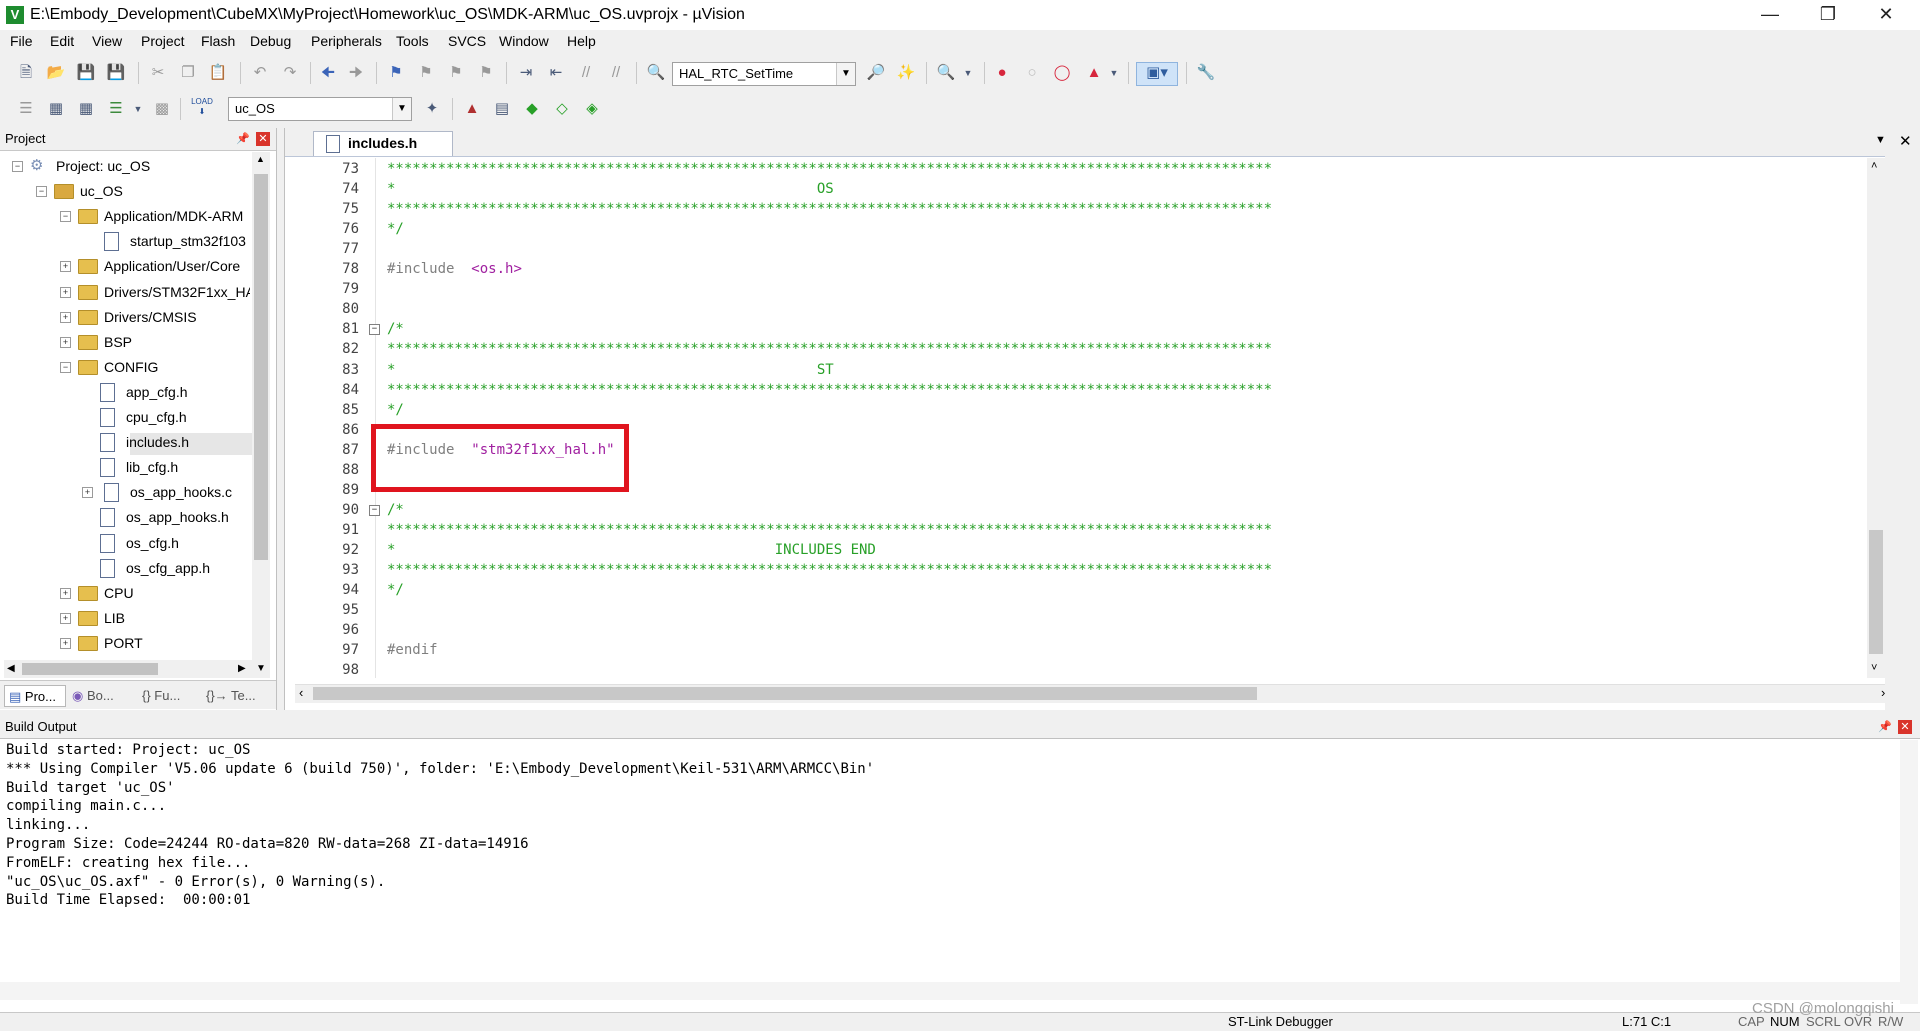 The width and height of the screenshot is (1920, 1031). What do you see at coordinates (592, 109) in the screenshot?
I see `run-time-environment-icon: ◈` at bounding box center [592, 109].